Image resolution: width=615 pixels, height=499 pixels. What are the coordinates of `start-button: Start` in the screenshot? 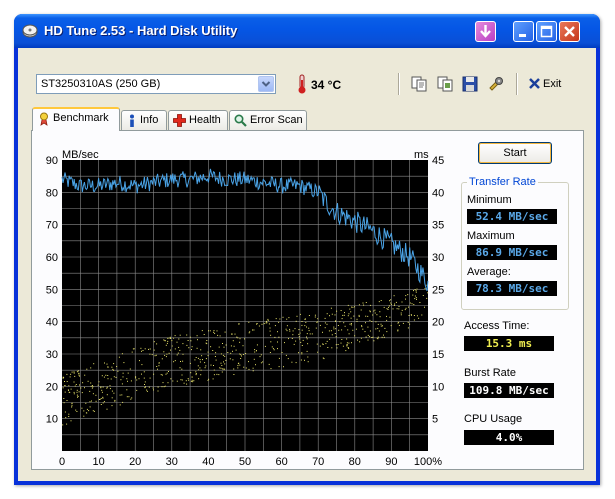 It's located at (515, 153).